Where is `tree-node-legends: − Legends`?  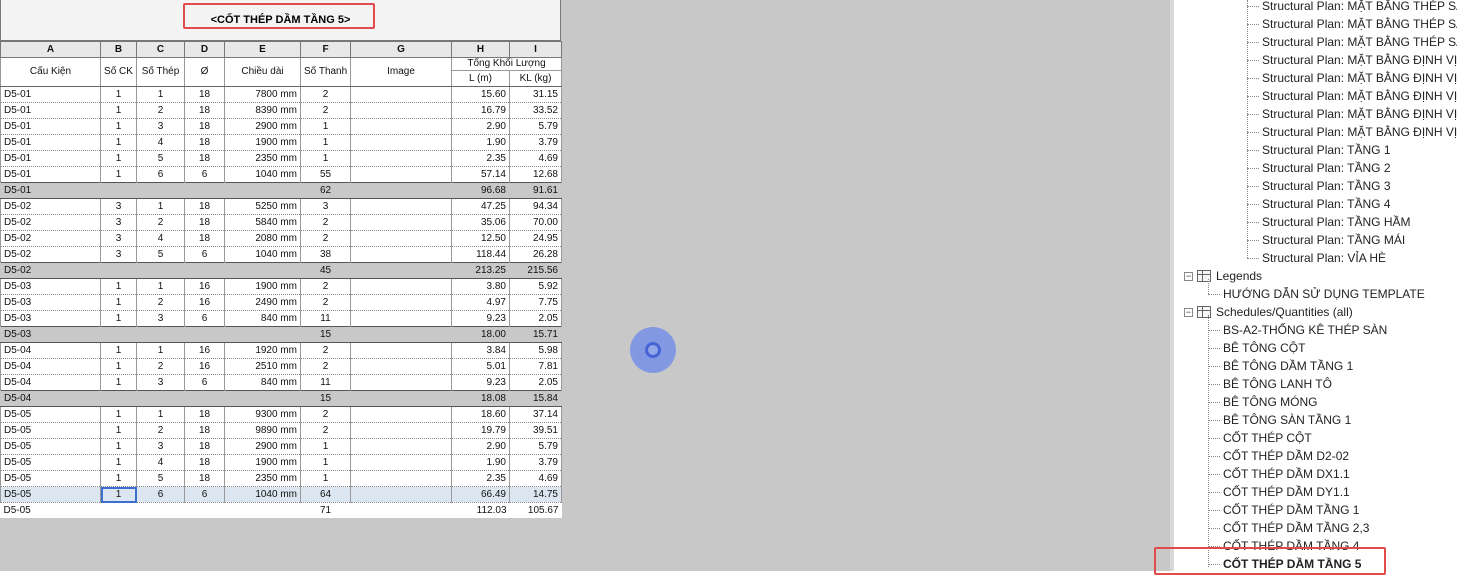 tree-node-legends: − Legends is located at coordinates (1223, 276).